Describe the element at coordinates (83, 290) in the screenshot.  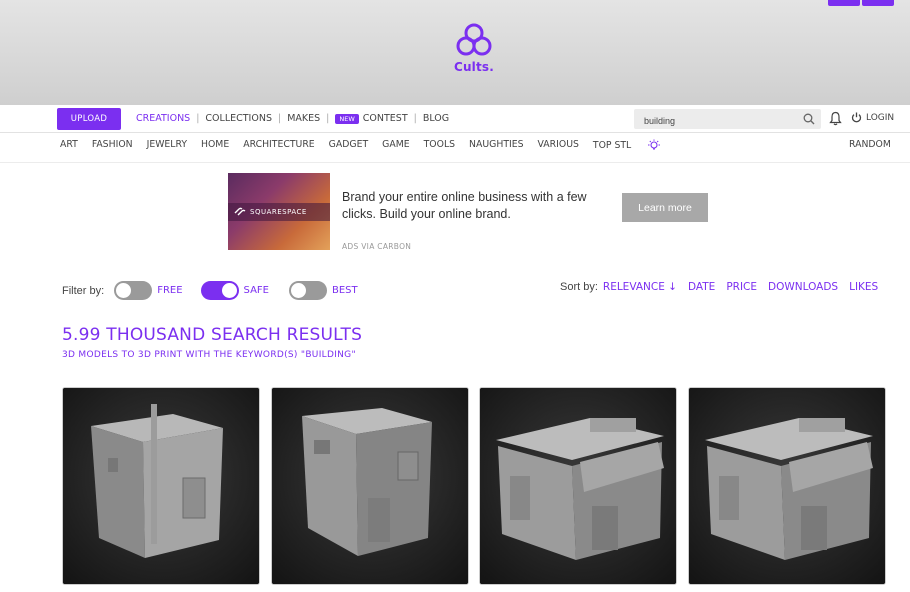
I see `filter-label: Filter by:` at that location.